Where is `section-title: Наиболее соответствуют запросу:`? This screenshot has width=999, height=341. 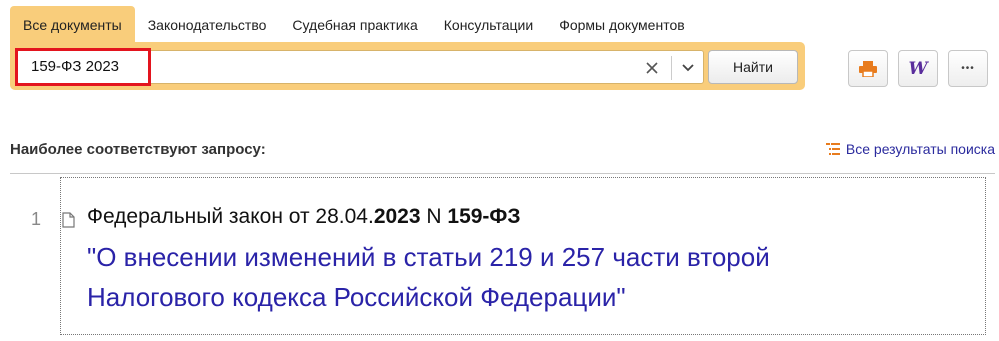
section-title: Наиболее соответствуют запросу: is located at coordinates (138, 149).